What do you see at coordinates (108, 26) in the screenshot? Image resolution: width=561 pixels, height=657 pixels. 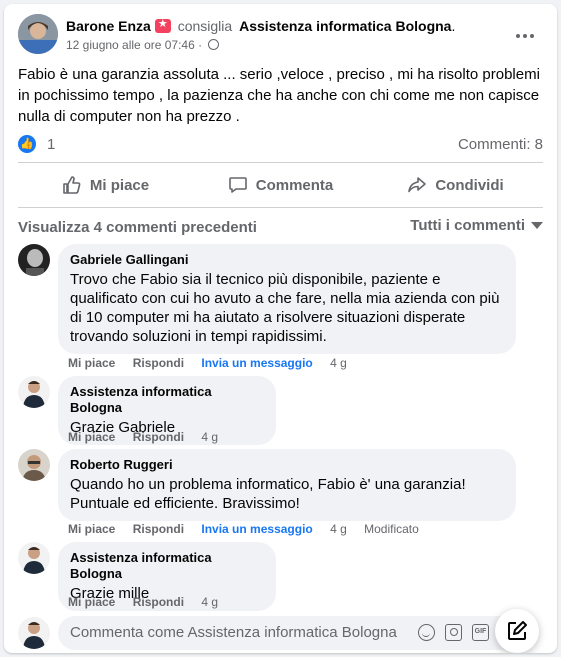 I see `author-name: Barone Enza` at bounding box center [108, 26].